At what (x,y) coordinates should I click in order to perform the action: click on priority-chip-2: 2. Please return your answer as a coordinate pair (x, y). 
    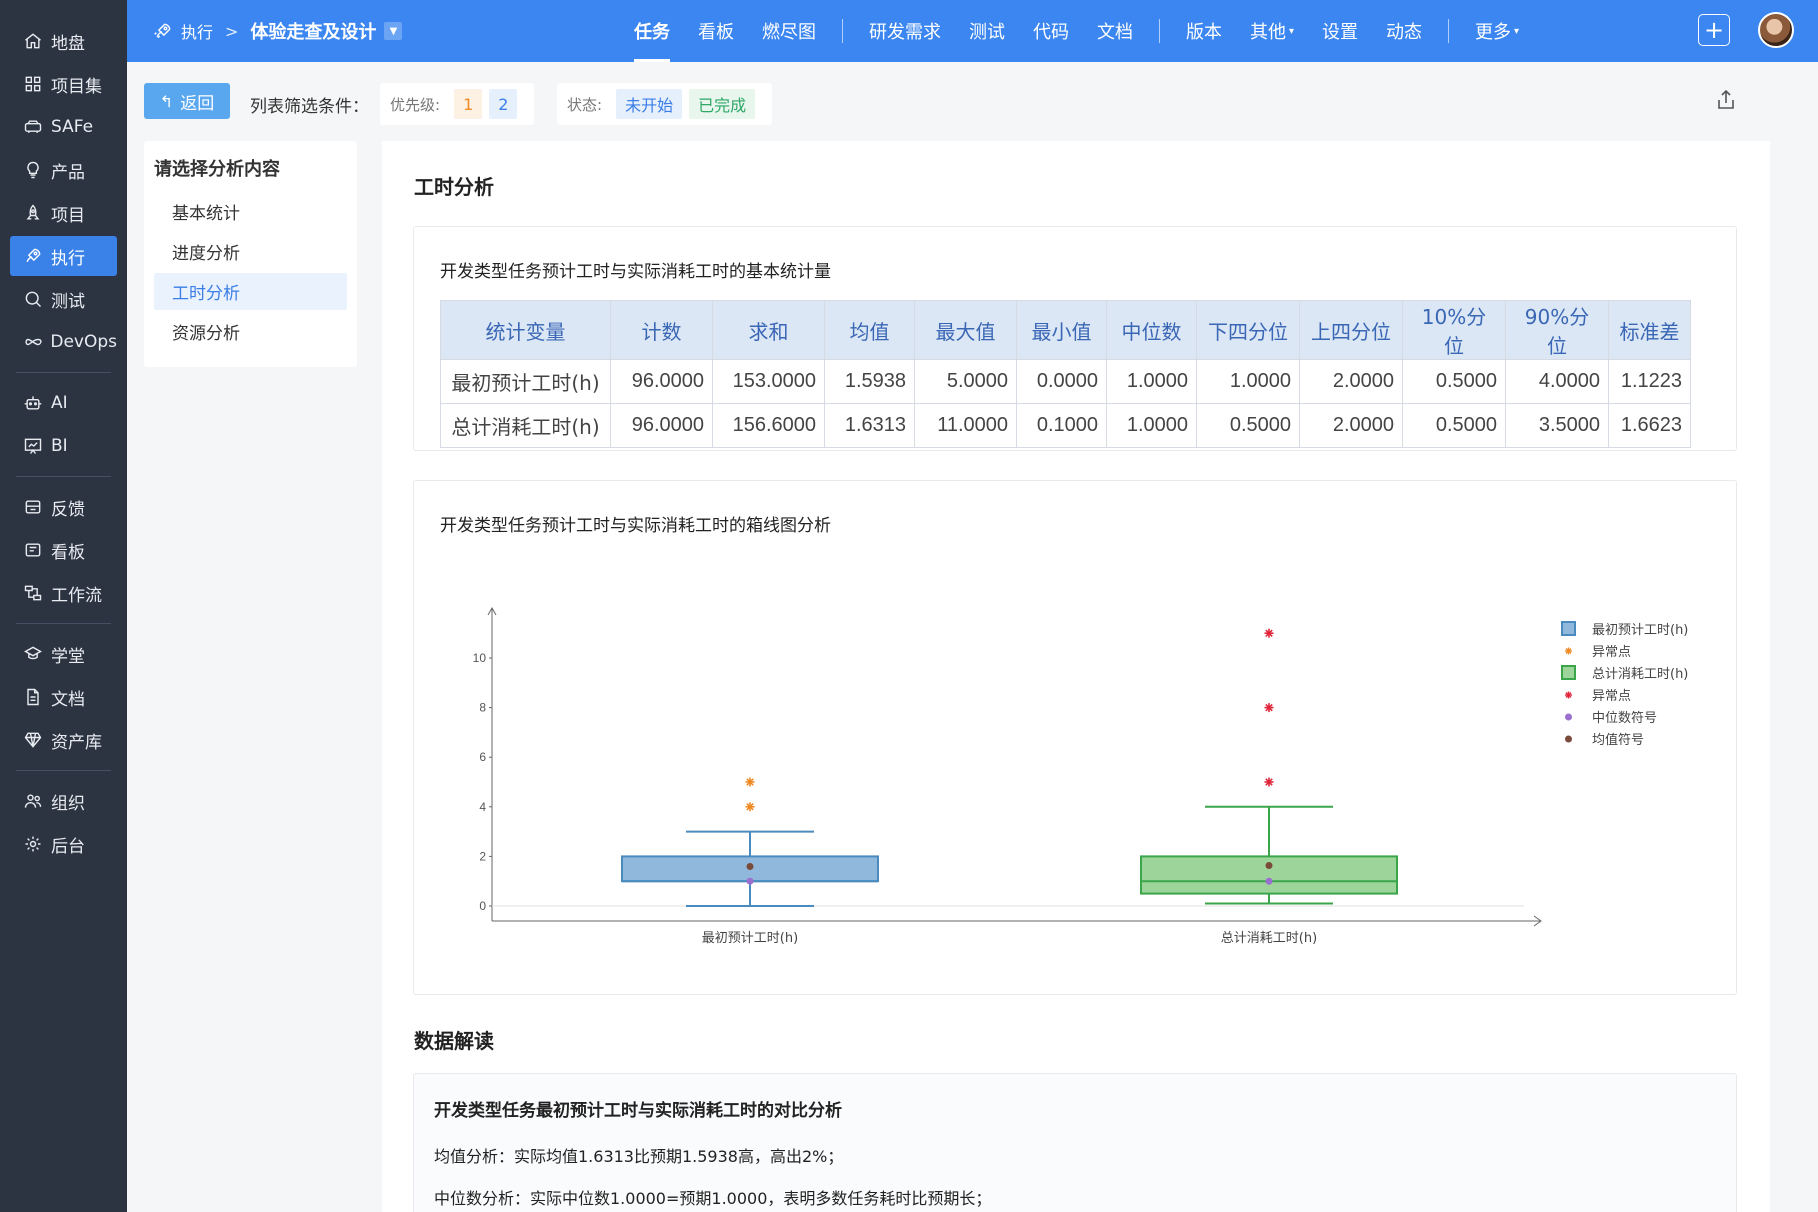
    Looking at the image, I should click on (503, 104).